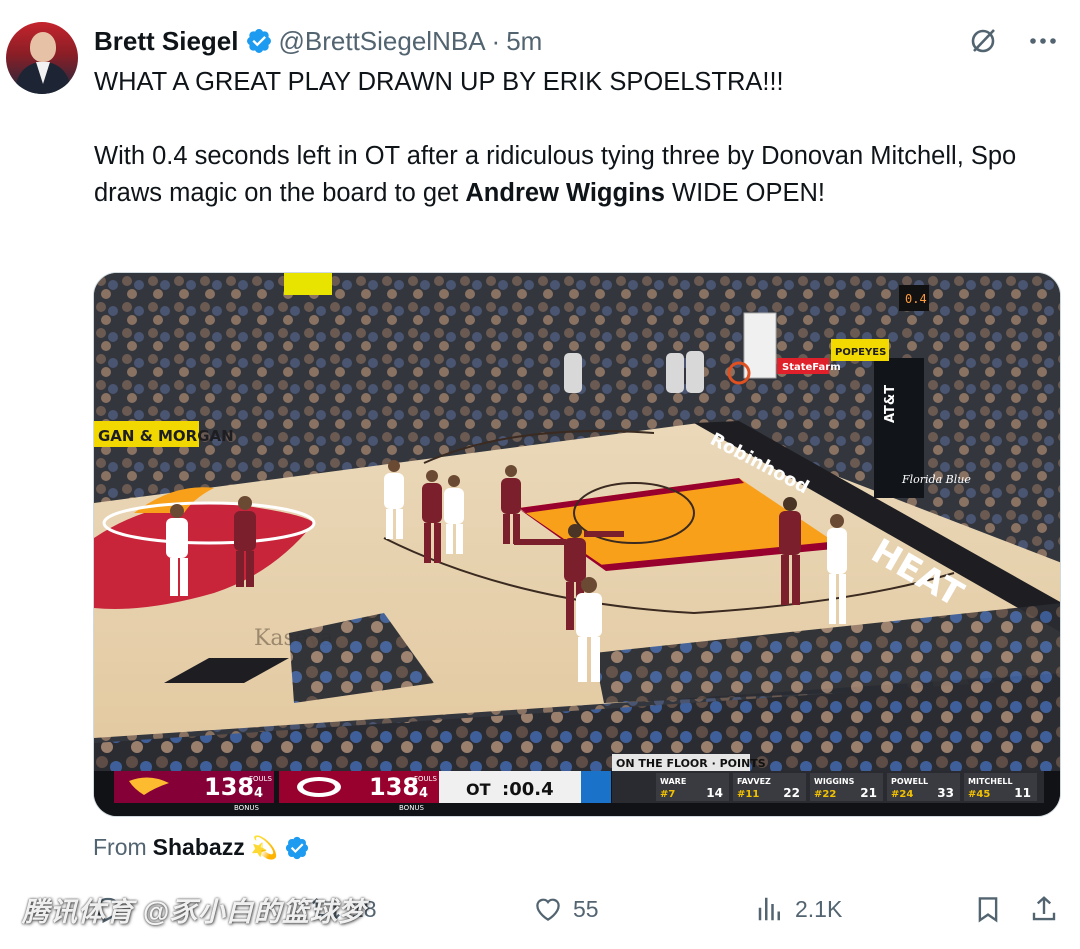 The image size is (1080, 949). What do you see at coordinates (667, 794) in the screenshot?
I see `player-number: #7` at bounding box center [667, 794].